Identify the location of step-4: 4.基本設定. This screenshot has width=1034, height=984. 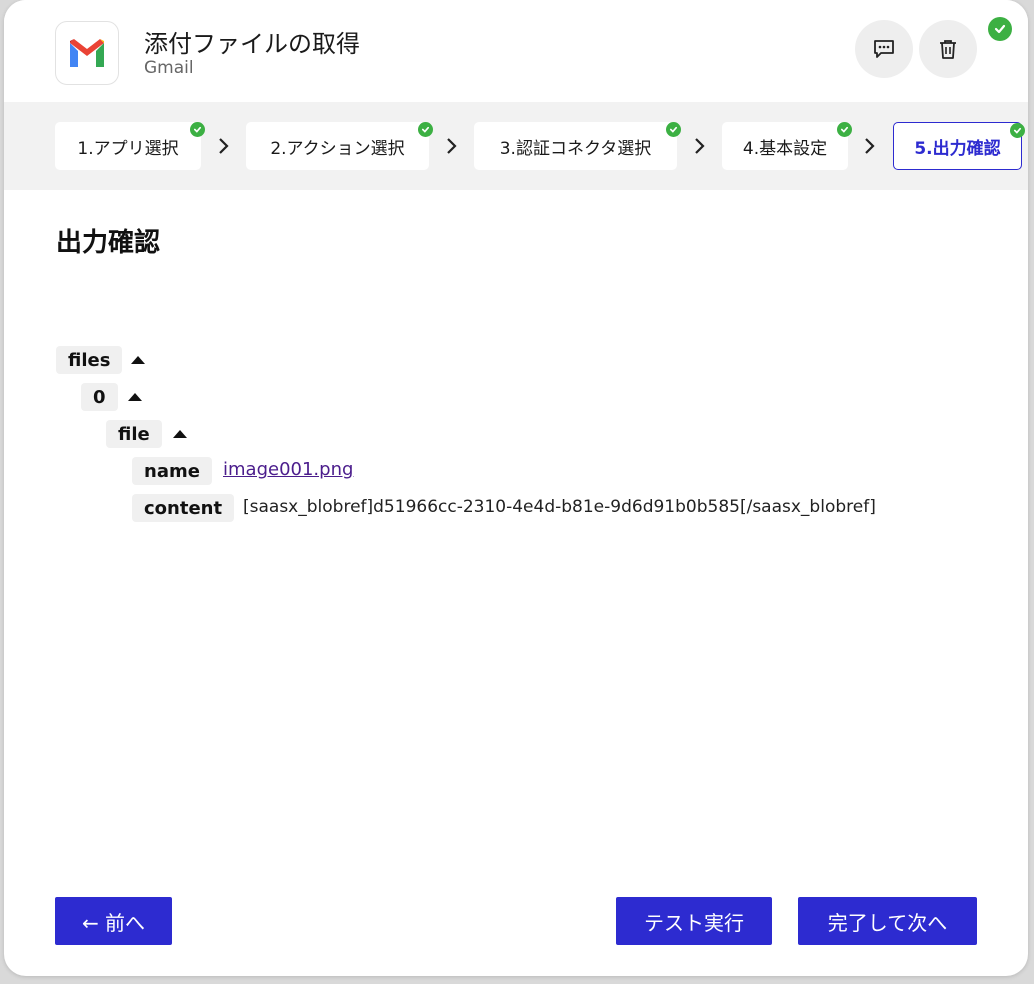
(787, 146).